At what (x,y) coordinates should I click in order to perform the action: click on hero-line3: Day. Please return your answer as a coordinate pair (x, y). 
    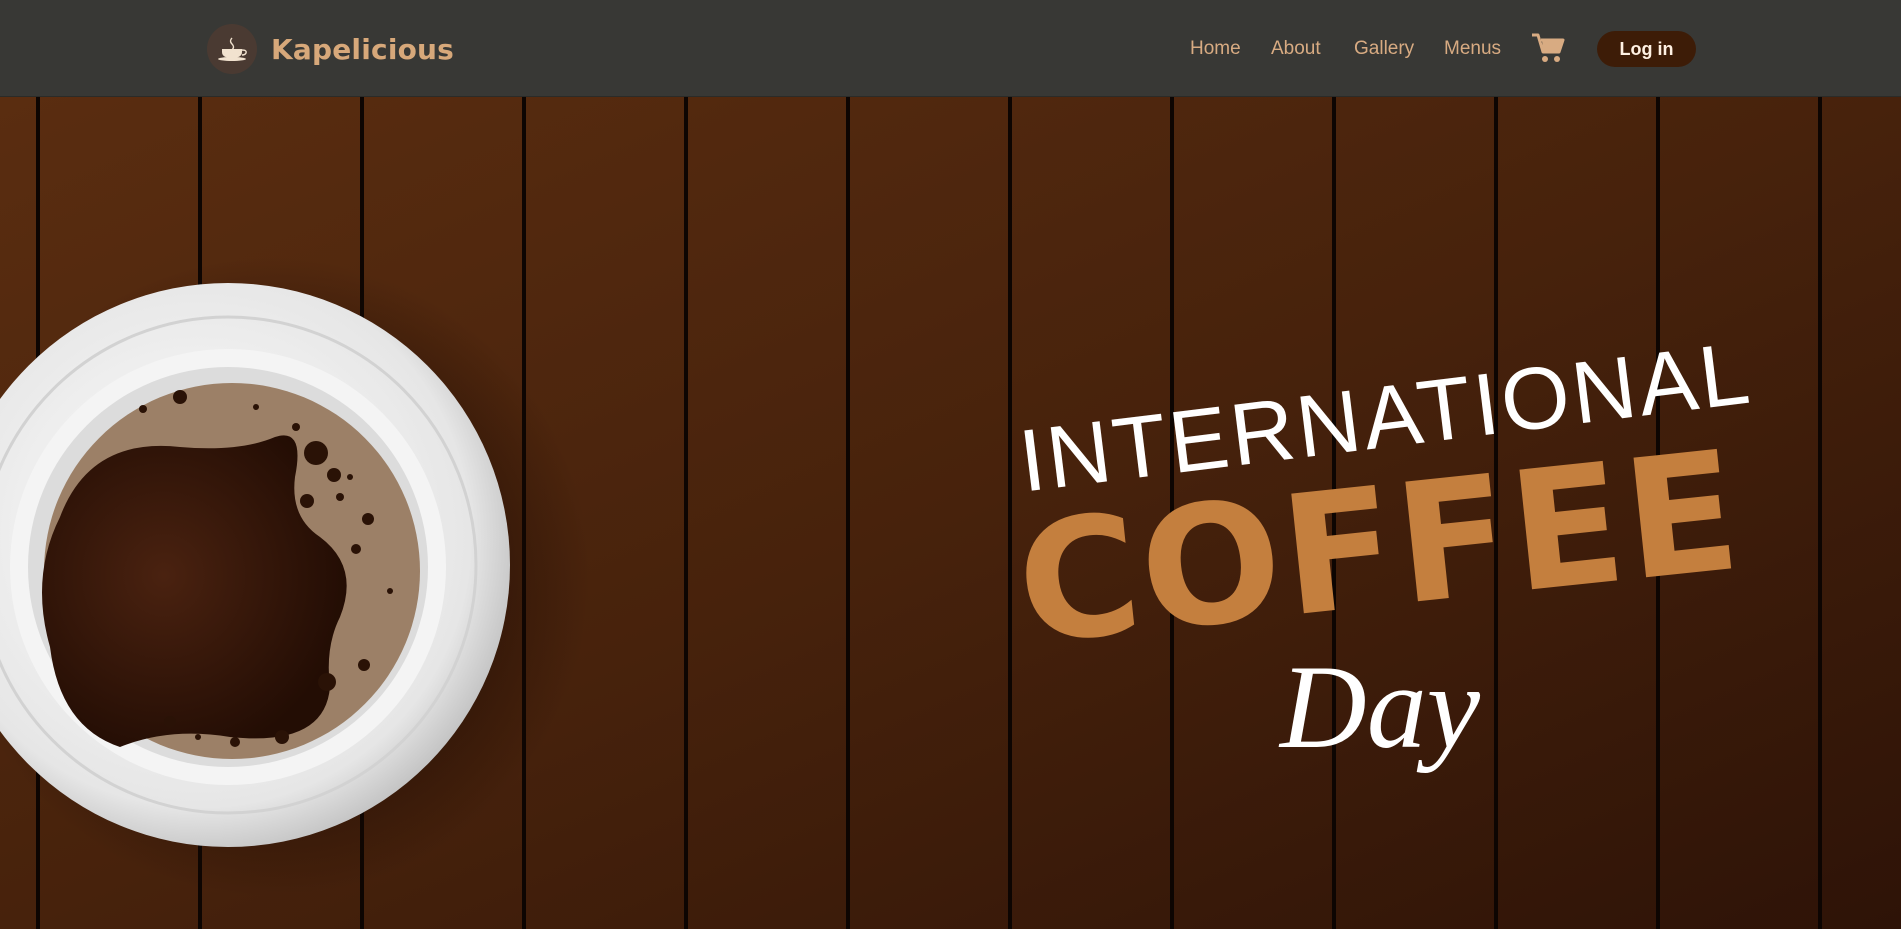
    Looking at the image, I should click on (1379, 706).